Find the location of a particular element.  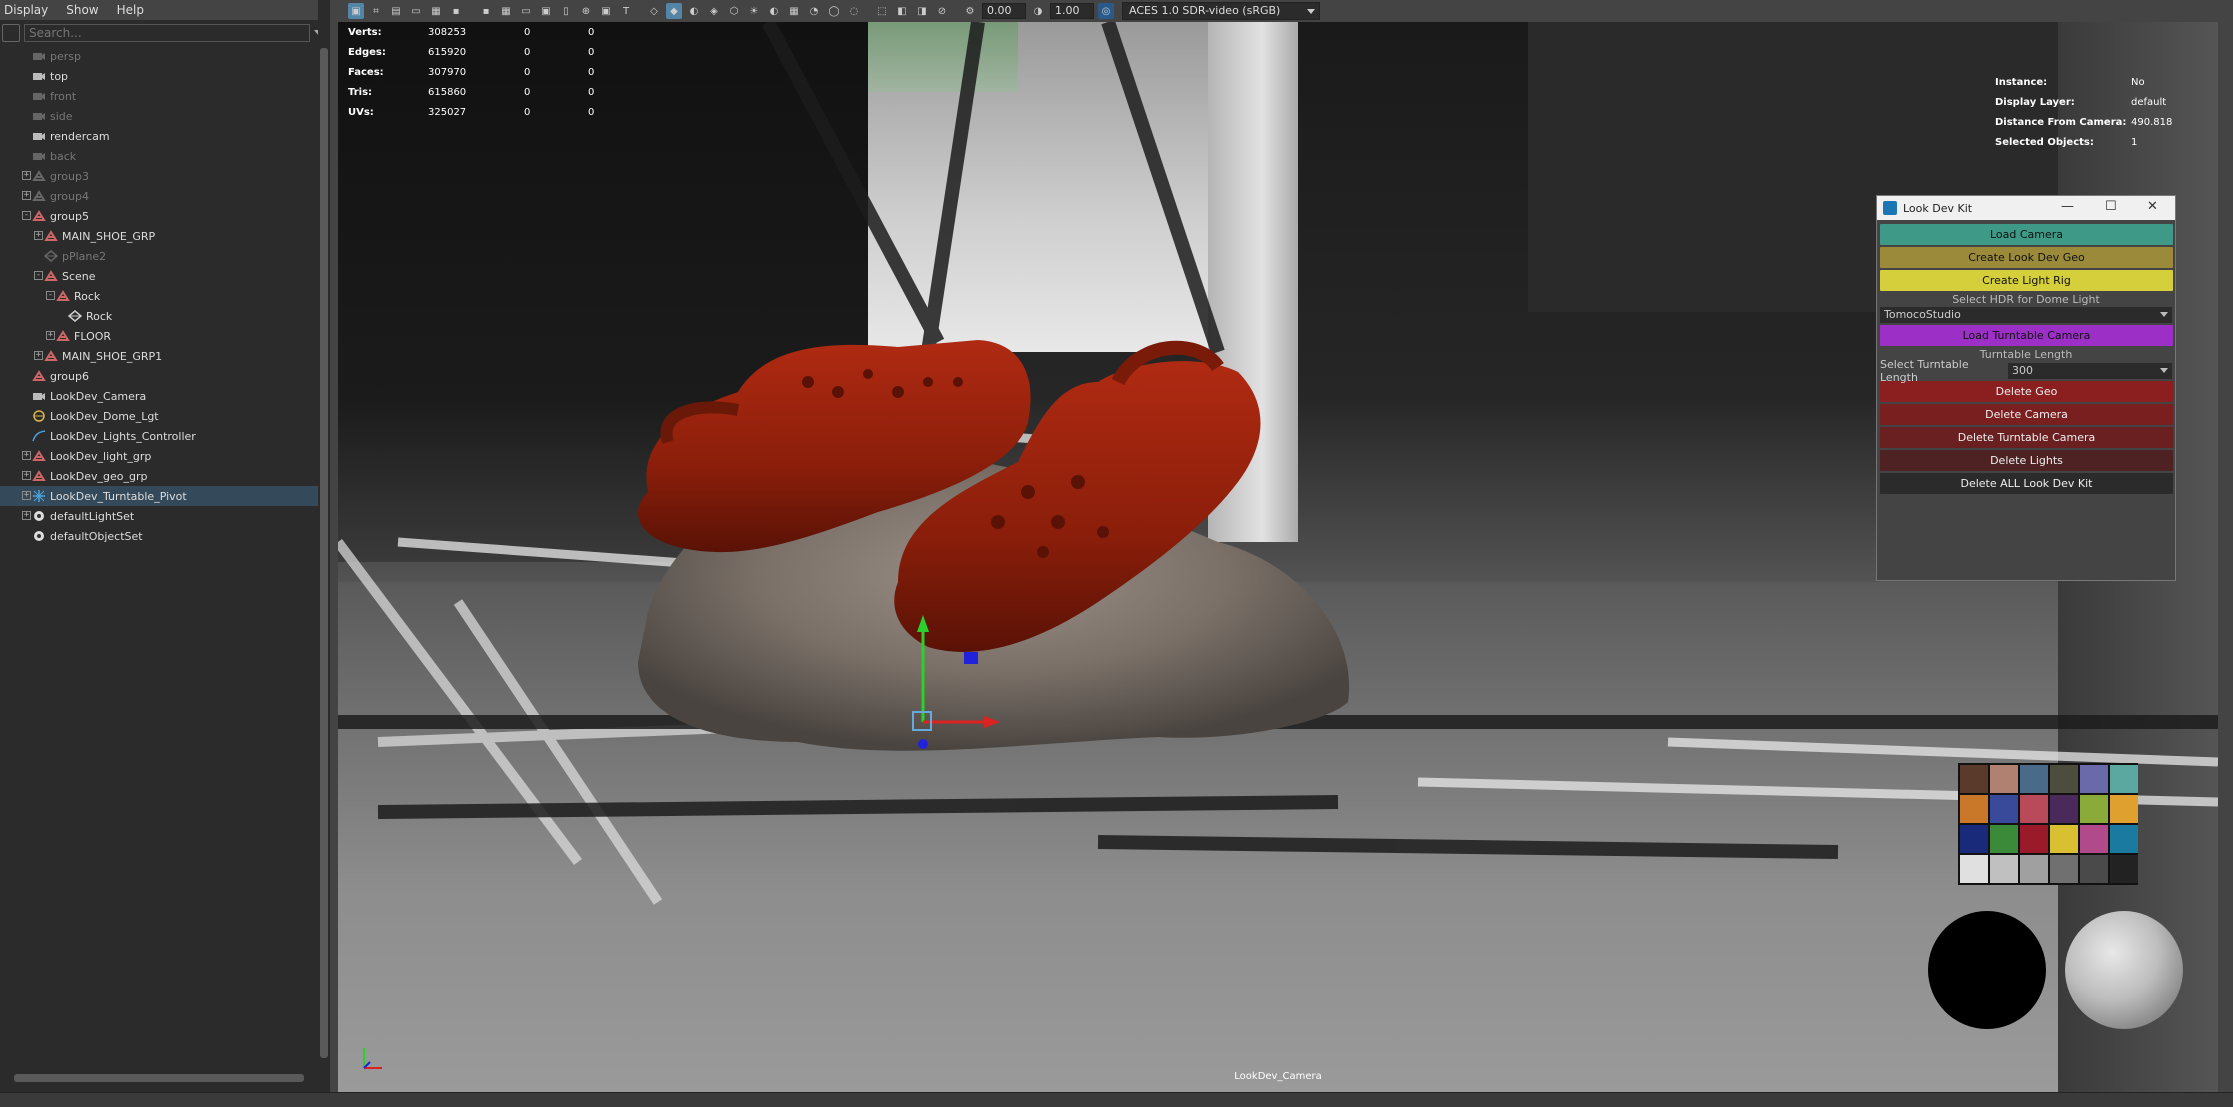

outliner-item: + group4 is located at coordinates (159, 196).